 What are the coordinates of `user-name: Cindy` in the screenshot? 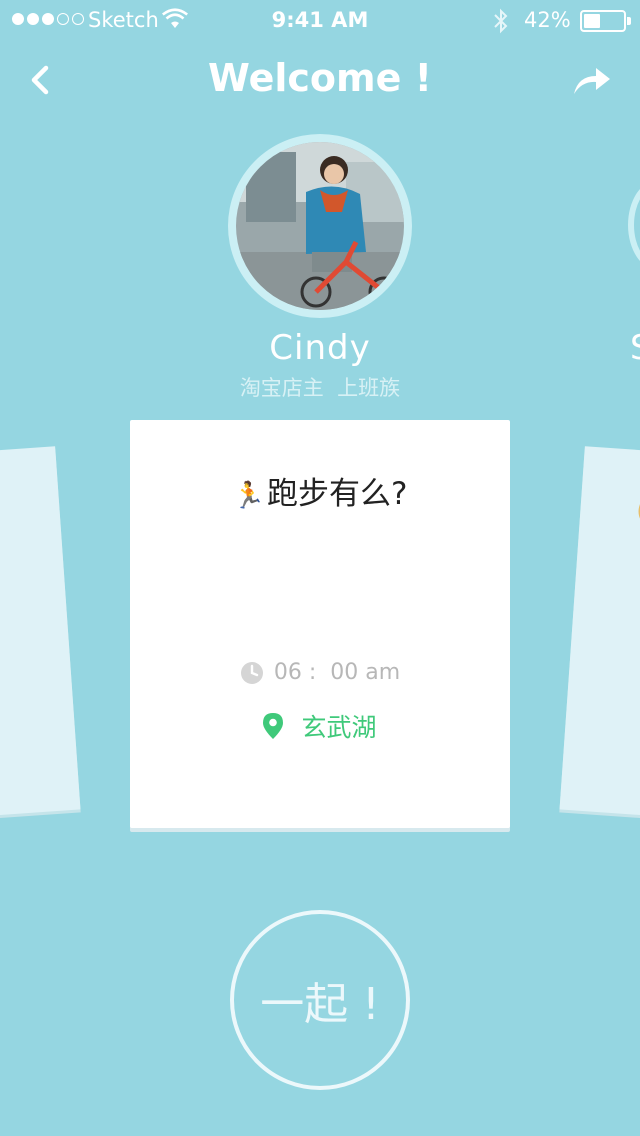 It's located at (320, 348).